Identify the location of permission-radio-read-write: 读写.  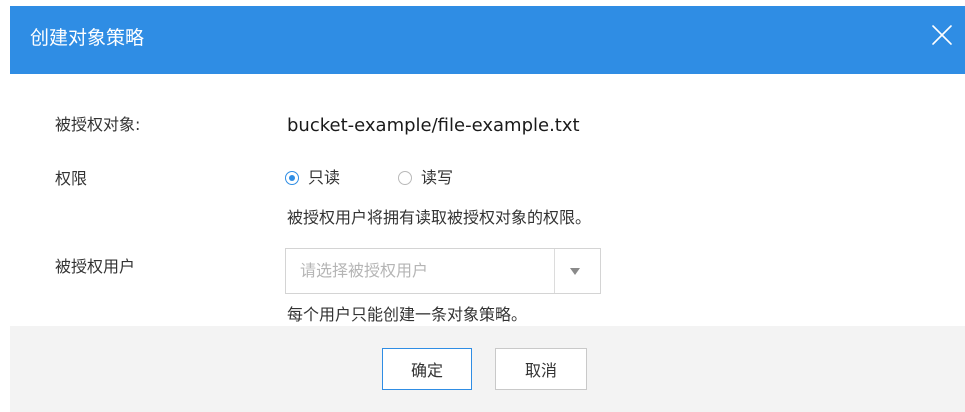
(425, 178).